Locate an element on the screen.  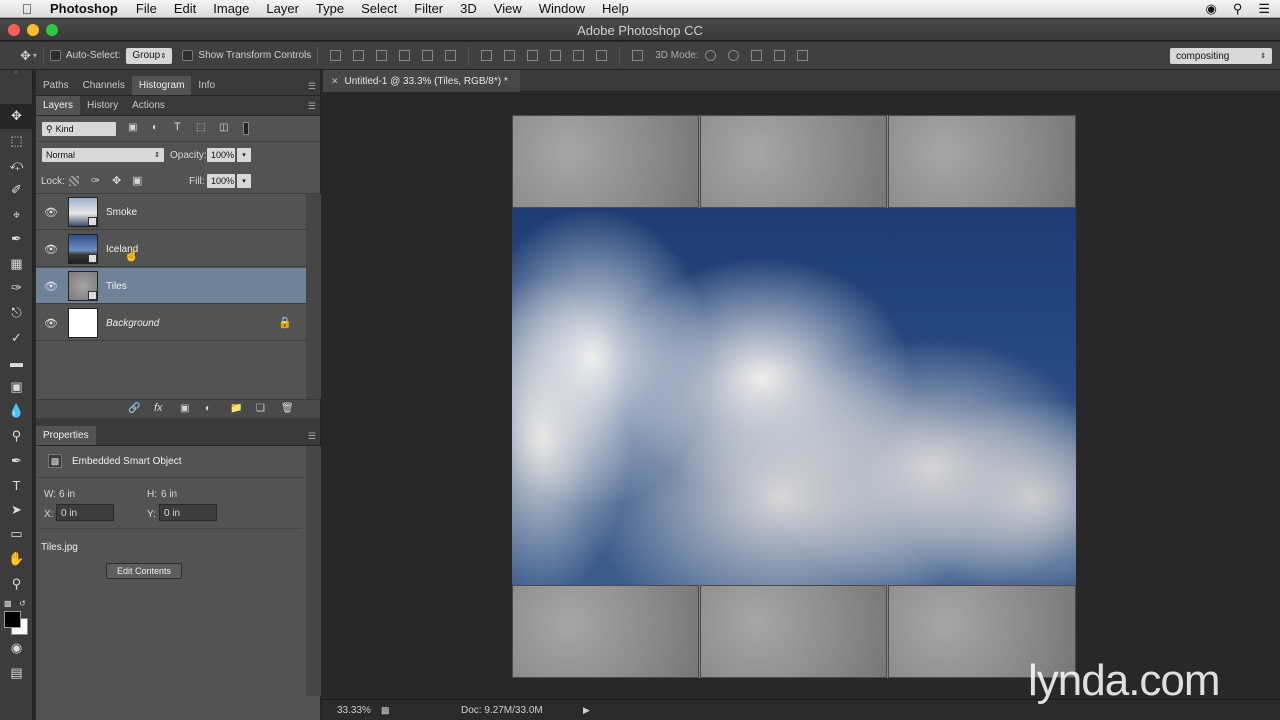
lock-position-icon: ✥ is located at coordinates (116, 180).